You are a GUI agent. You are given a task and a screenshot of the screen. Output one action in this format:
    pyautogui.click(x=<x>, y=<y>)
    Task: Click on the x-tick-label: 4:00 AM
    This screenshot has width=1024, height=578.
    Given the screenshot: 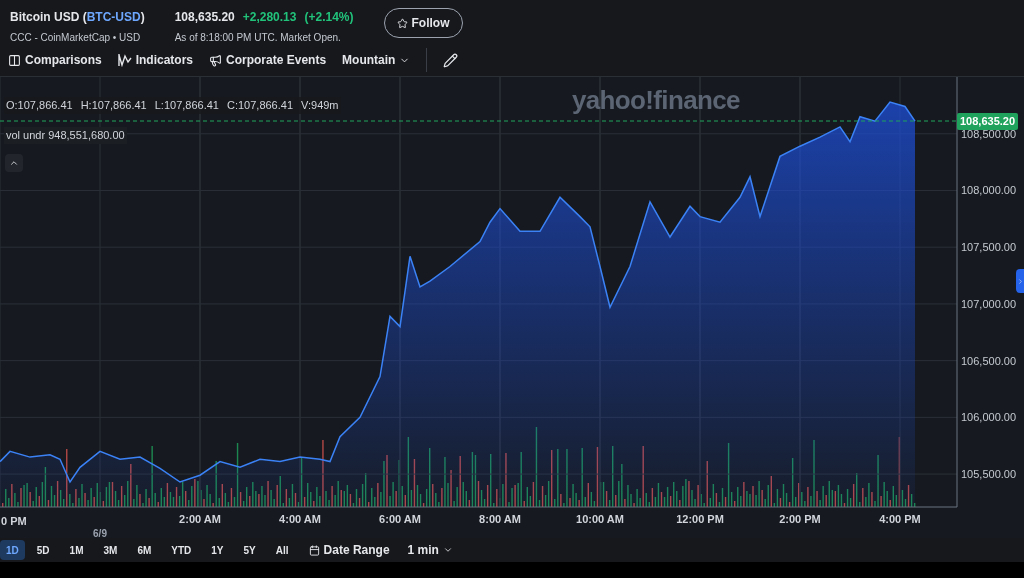 What is the action you would take?
    pyautogui.click(x=300, y=519)
    